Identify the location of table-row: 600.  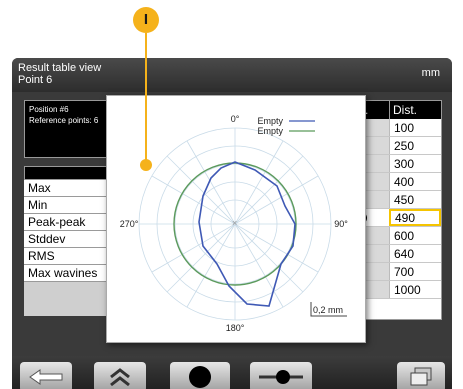
(397, 236).